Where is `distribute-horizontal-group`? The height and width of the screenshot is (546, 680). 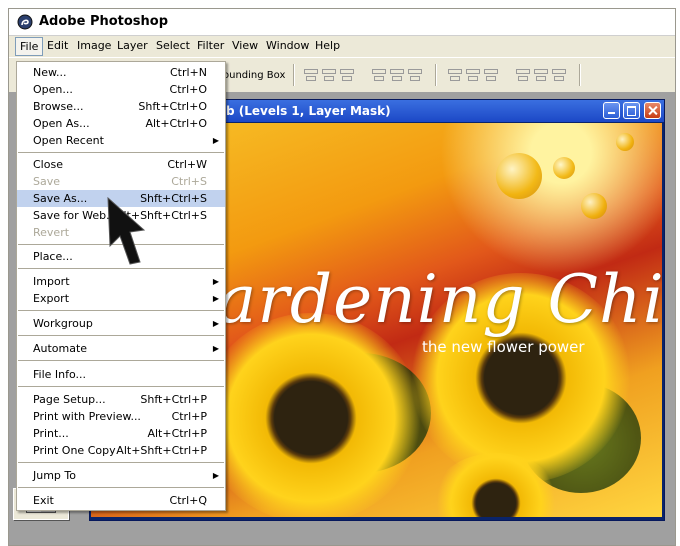 distribute-horizontal-group is located at coordinates (540, 75).